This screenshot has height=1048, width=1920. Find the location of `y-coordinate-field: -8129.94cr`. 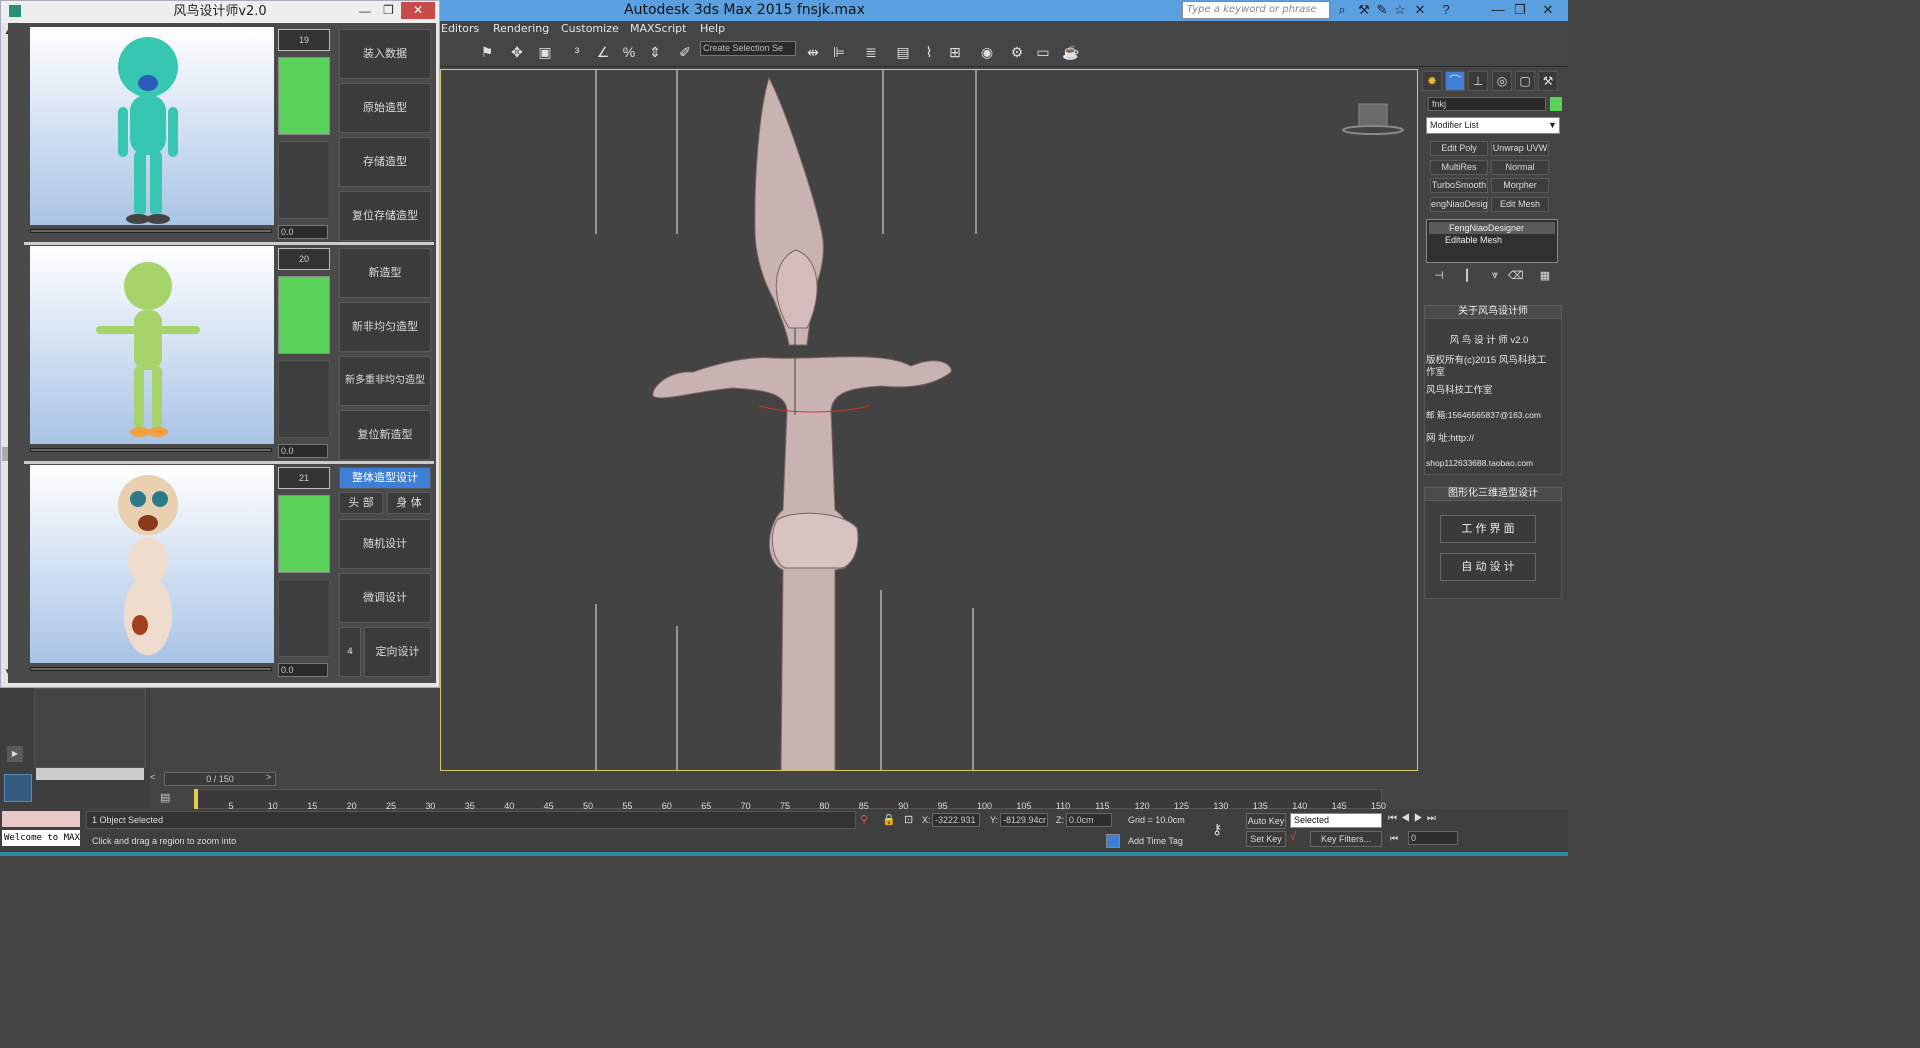

y-coordinate-field: -8129.94cr is located at coordinates (1024, 820).